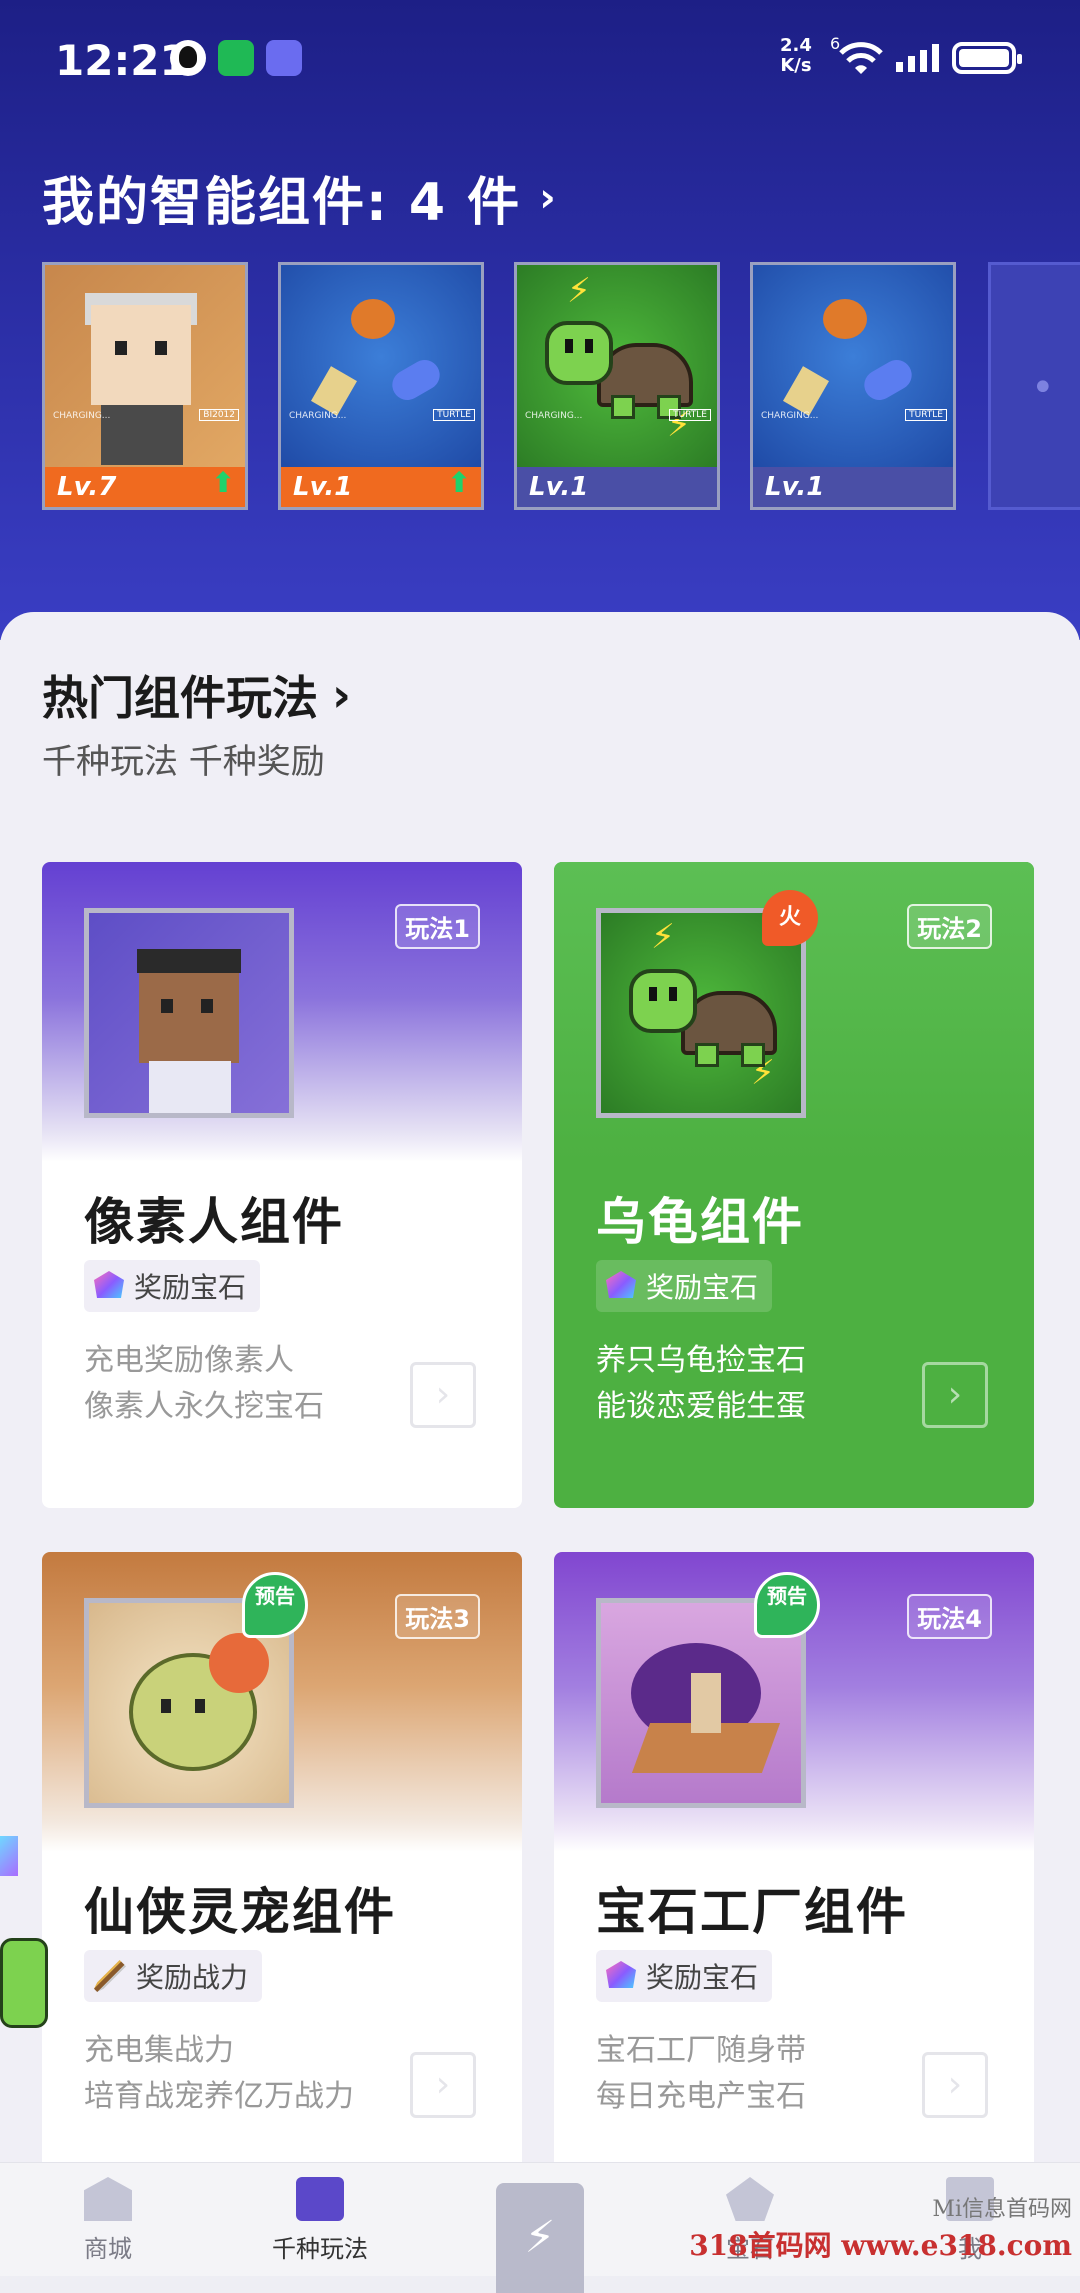 This screenshot has height=2293, width=1080. I want to click on card-description: 充电奖励像素人 像素人永久挖宝石, so click(204, 1384).